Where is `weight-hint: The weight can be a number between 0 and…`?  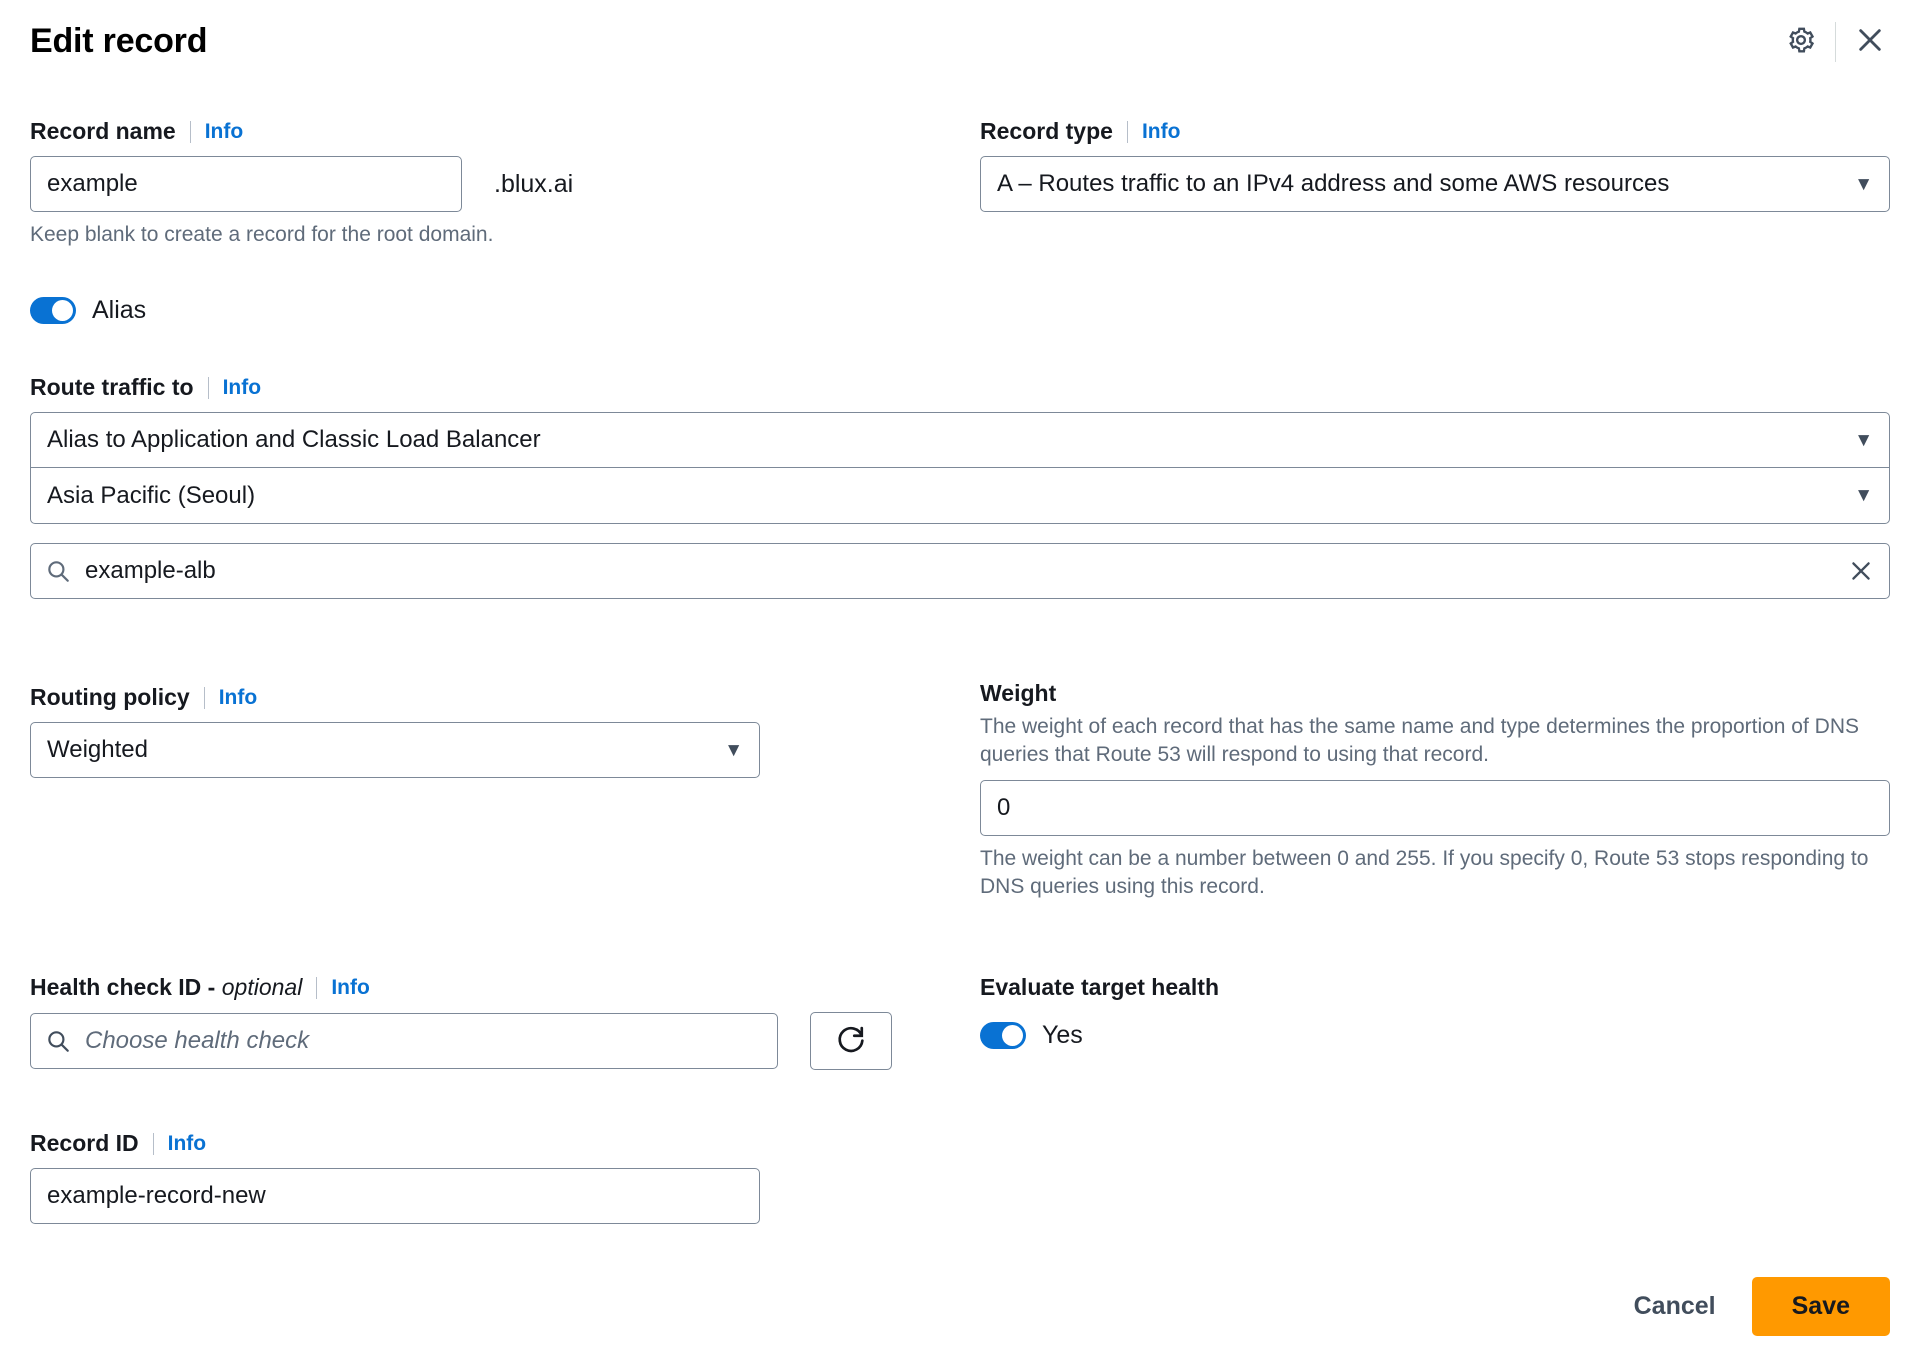
weight-hint: The weight can be a number between 0 and… is located at coordinates (1424, 873).